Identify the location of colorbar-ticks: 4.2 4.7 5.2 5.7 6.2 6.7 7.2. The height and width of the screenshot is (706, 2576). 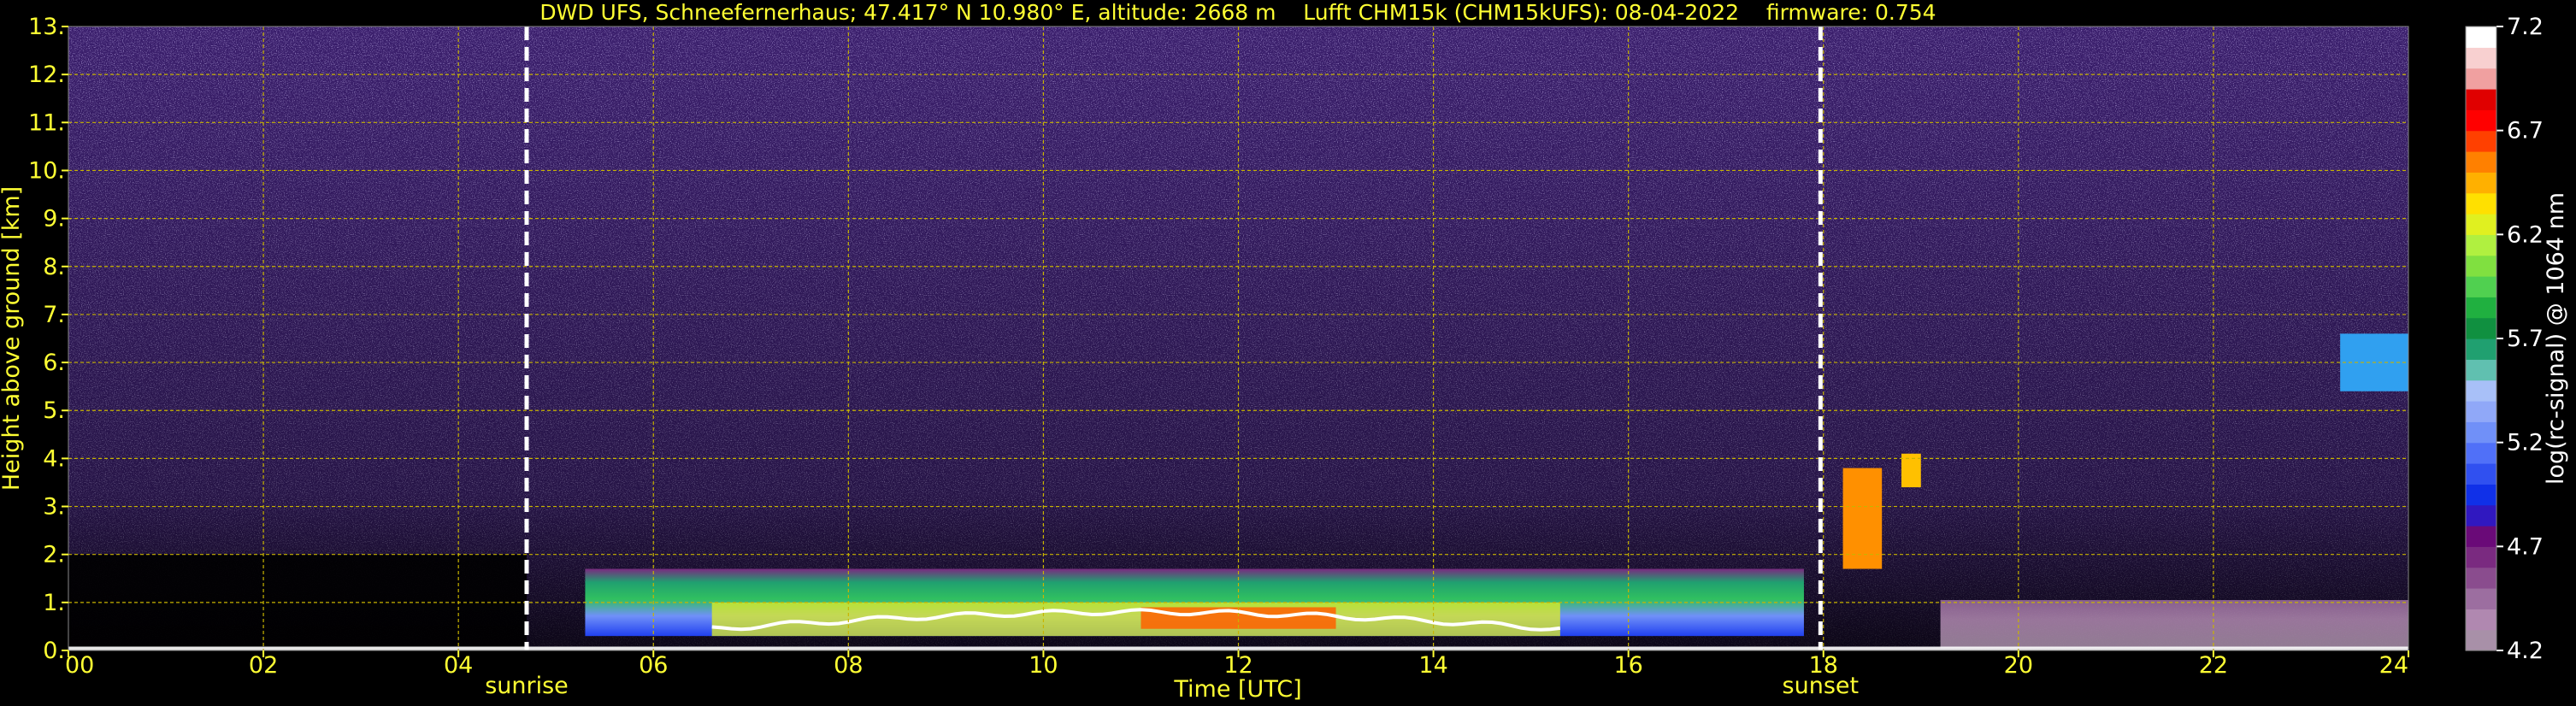
(2520, 339).